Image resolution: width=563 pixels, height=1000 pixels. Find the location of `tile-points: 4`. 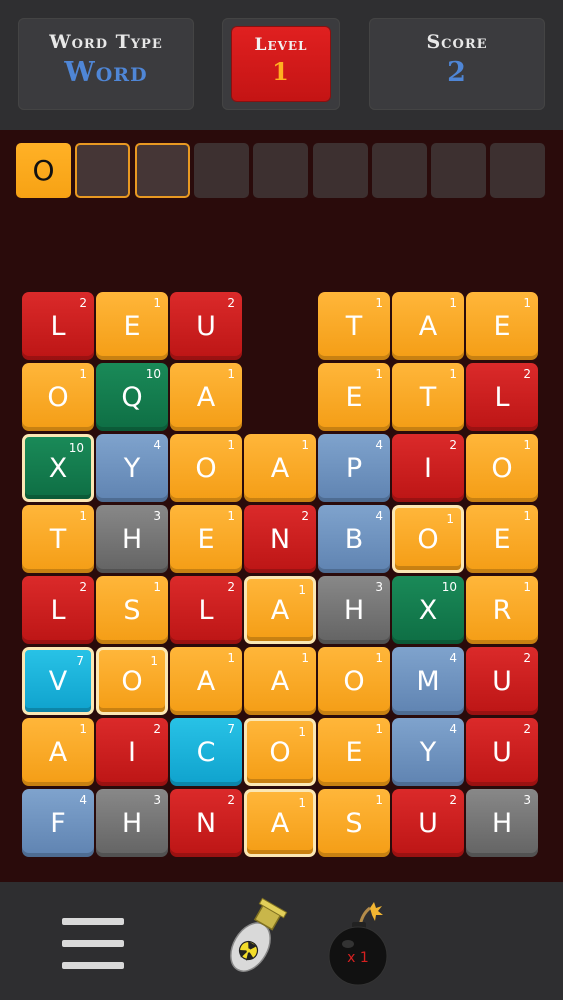

tile-points: 4 is located at coordinates (379, 445).